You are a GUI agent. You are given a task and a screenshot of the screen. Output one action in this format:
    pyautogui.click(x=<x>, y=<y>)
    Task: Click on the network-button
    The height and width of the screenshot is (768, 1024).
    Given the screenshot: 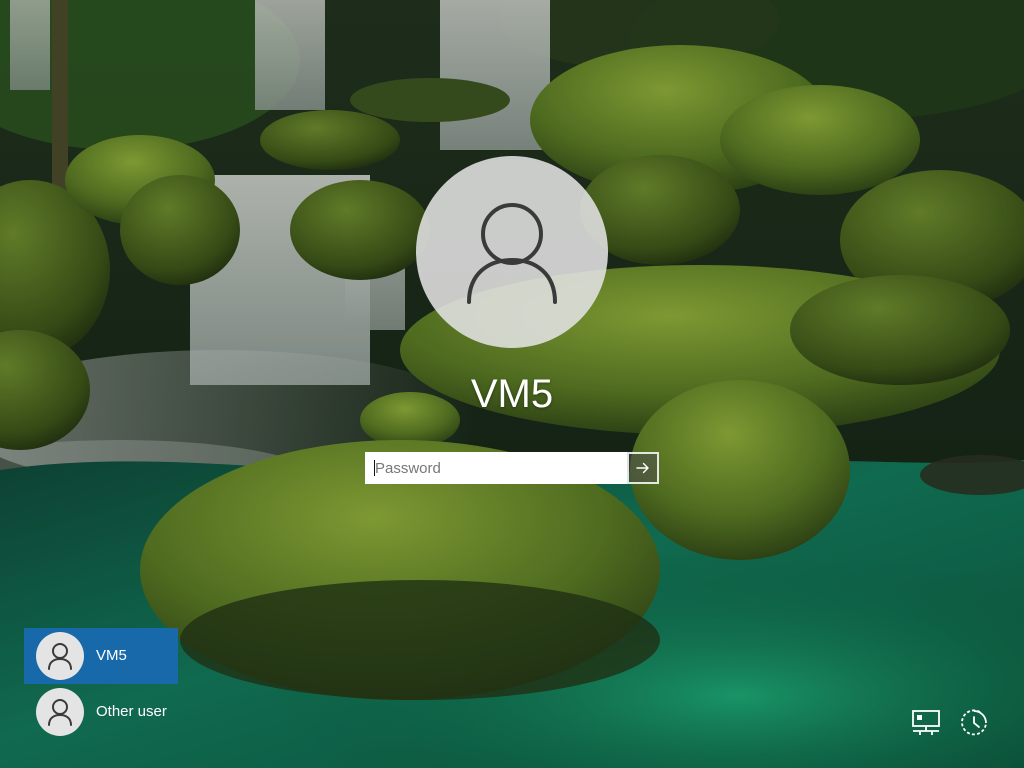 What is the action you would take?
    pyautogui.click(x=928, y=722)
    